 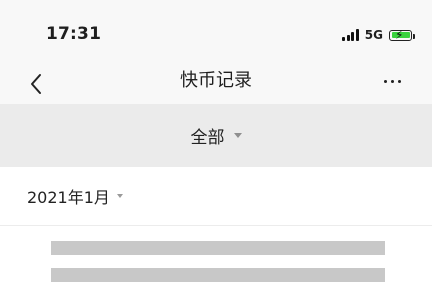 I want to click on status-icons: 5G ⚡, so click(x=378, y=35).